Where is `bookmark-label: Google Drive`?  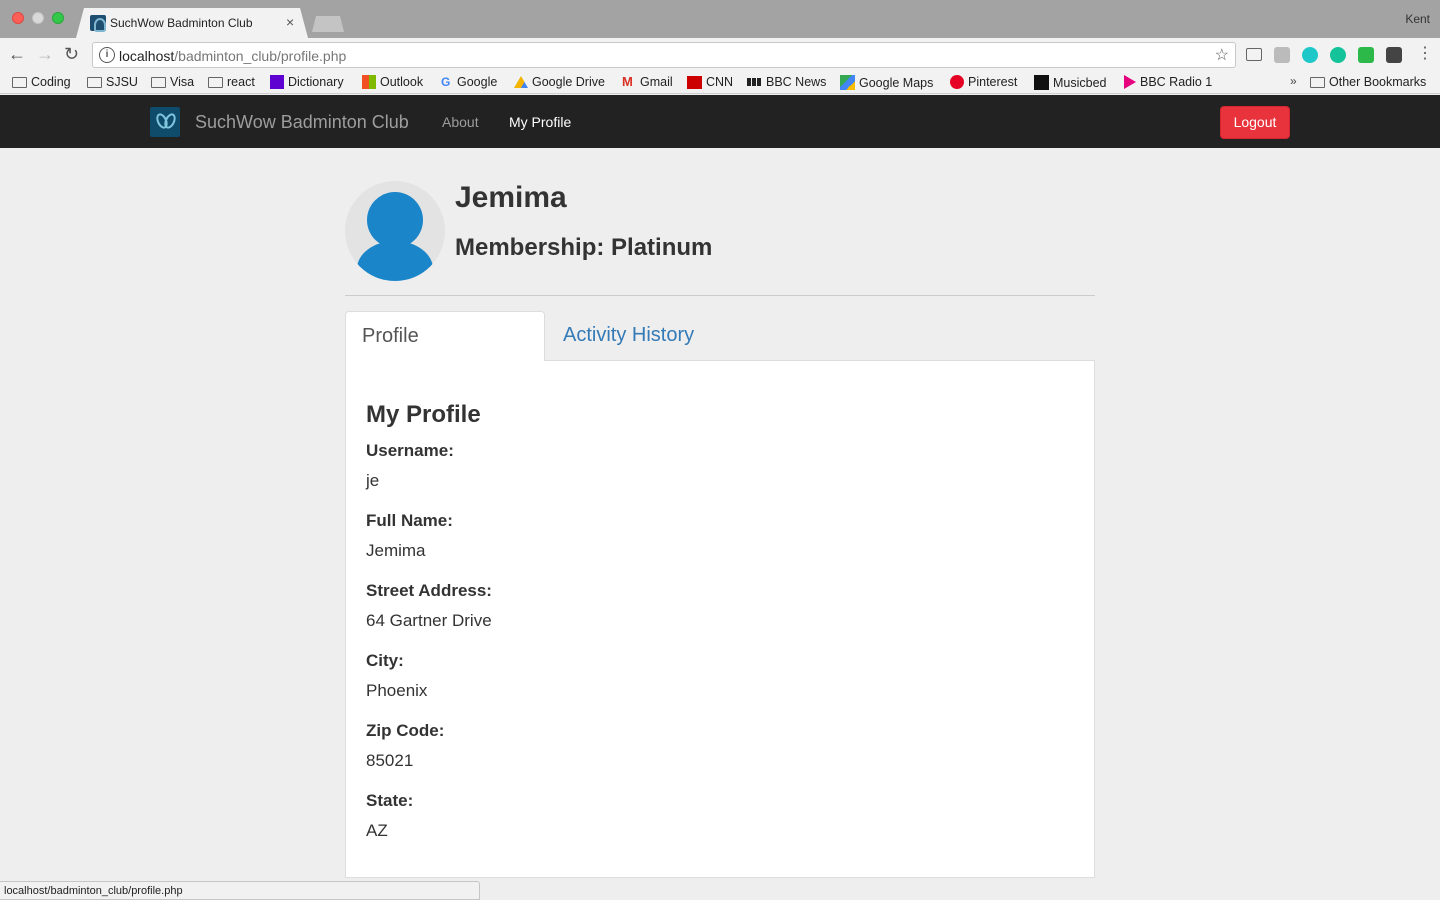
bookmark-label: Google Drive is located at coordinates (568, 82).